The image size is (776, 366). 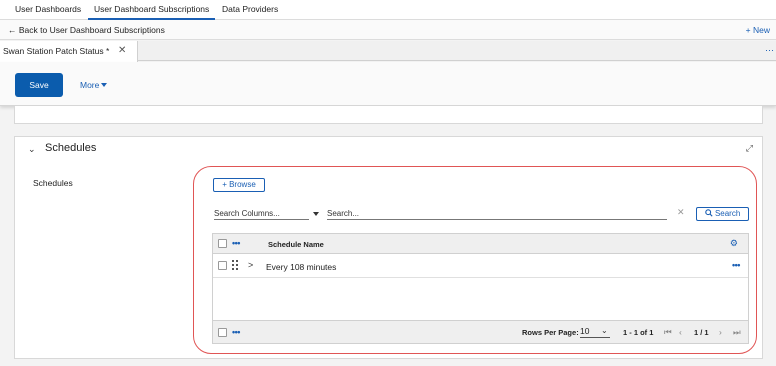 I want to click on gear-icon: ⚙, so click(x=734, y=243).